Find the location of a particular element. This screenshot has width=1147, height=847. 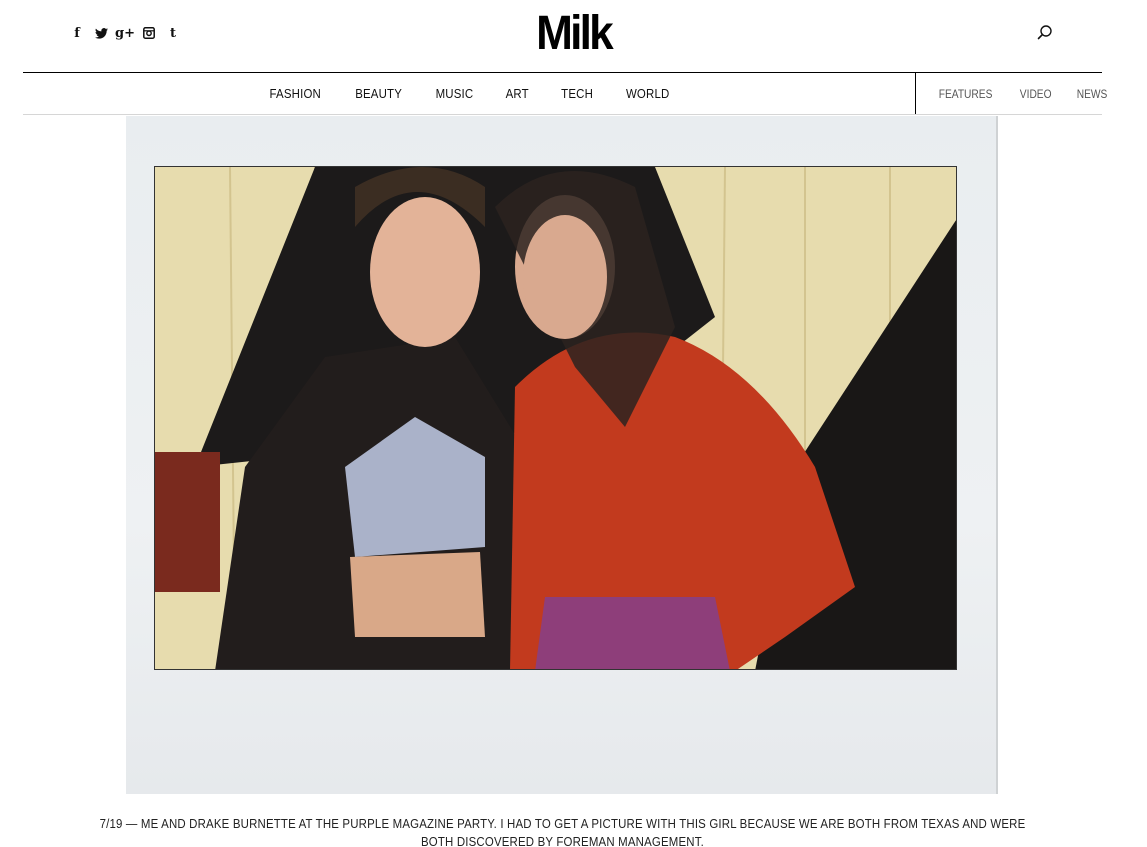

category-menu: FASHION BEAUTY MUSIC ART TECH WORLD is located at coordinates (469, 93).